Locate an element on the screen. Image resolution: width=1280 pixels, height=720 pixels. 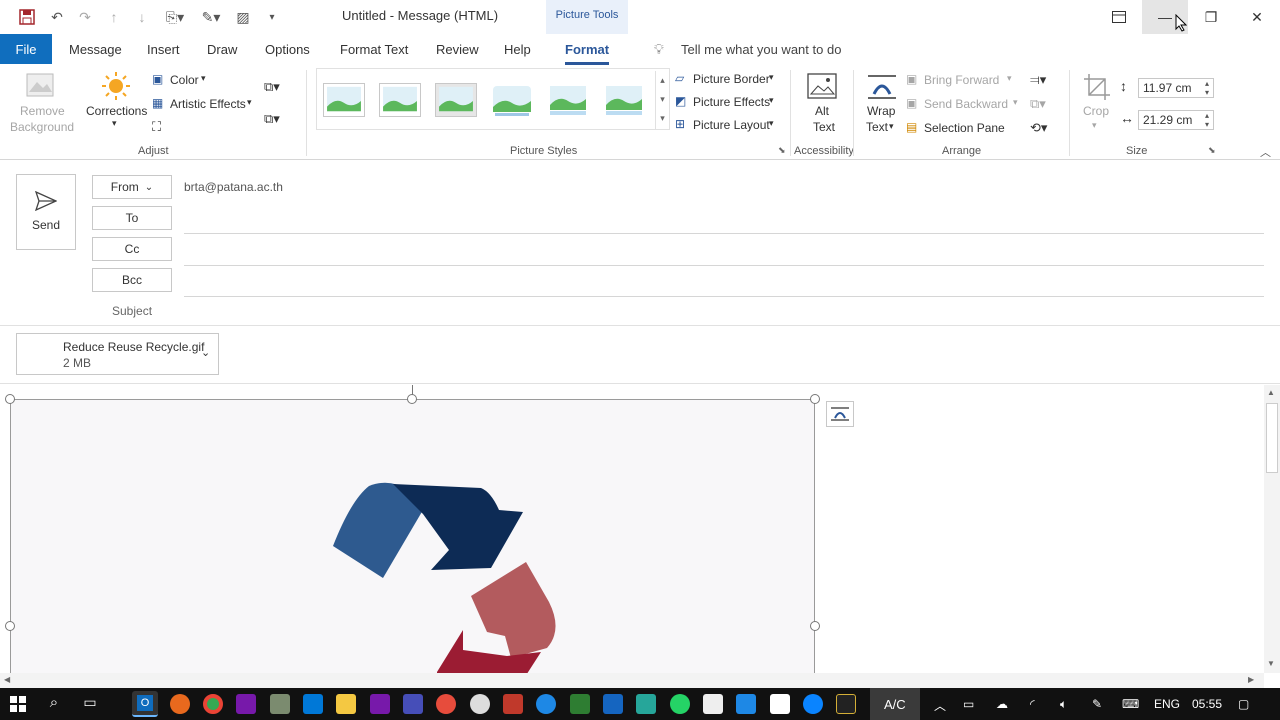
horizontal-scrollbar: ◀ ▶ is located at coordinates (632, 680).